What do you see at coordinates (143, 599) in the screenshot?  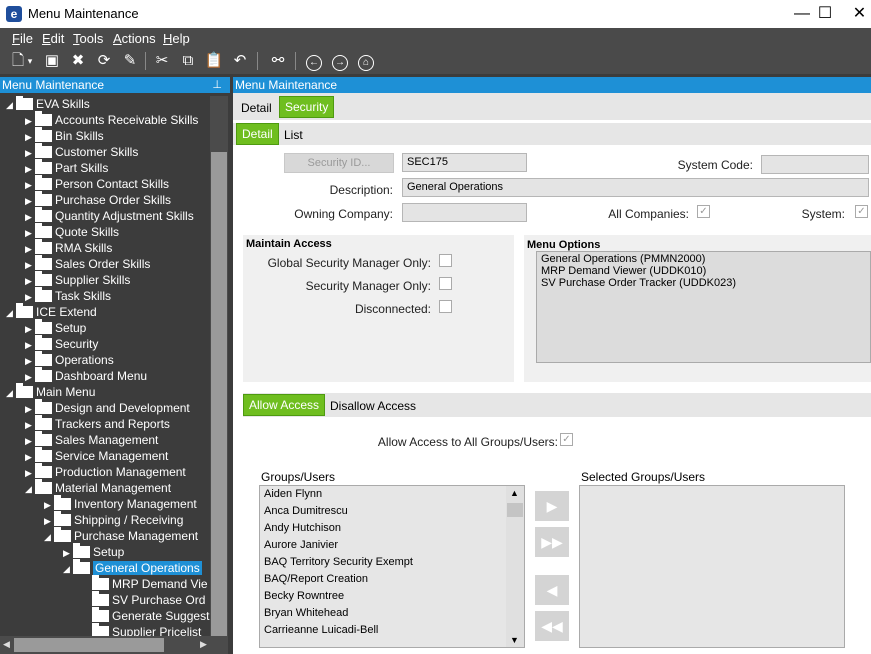 I see `tree-node: SV Purchase Ord` at bounding box center [143, 599].